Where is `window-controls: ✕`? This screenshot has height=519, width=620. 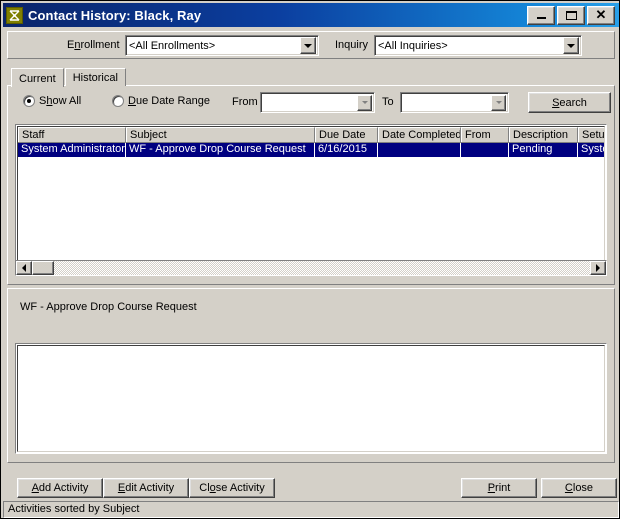 window-controls: ✕ is located at coordinates (572, 15).